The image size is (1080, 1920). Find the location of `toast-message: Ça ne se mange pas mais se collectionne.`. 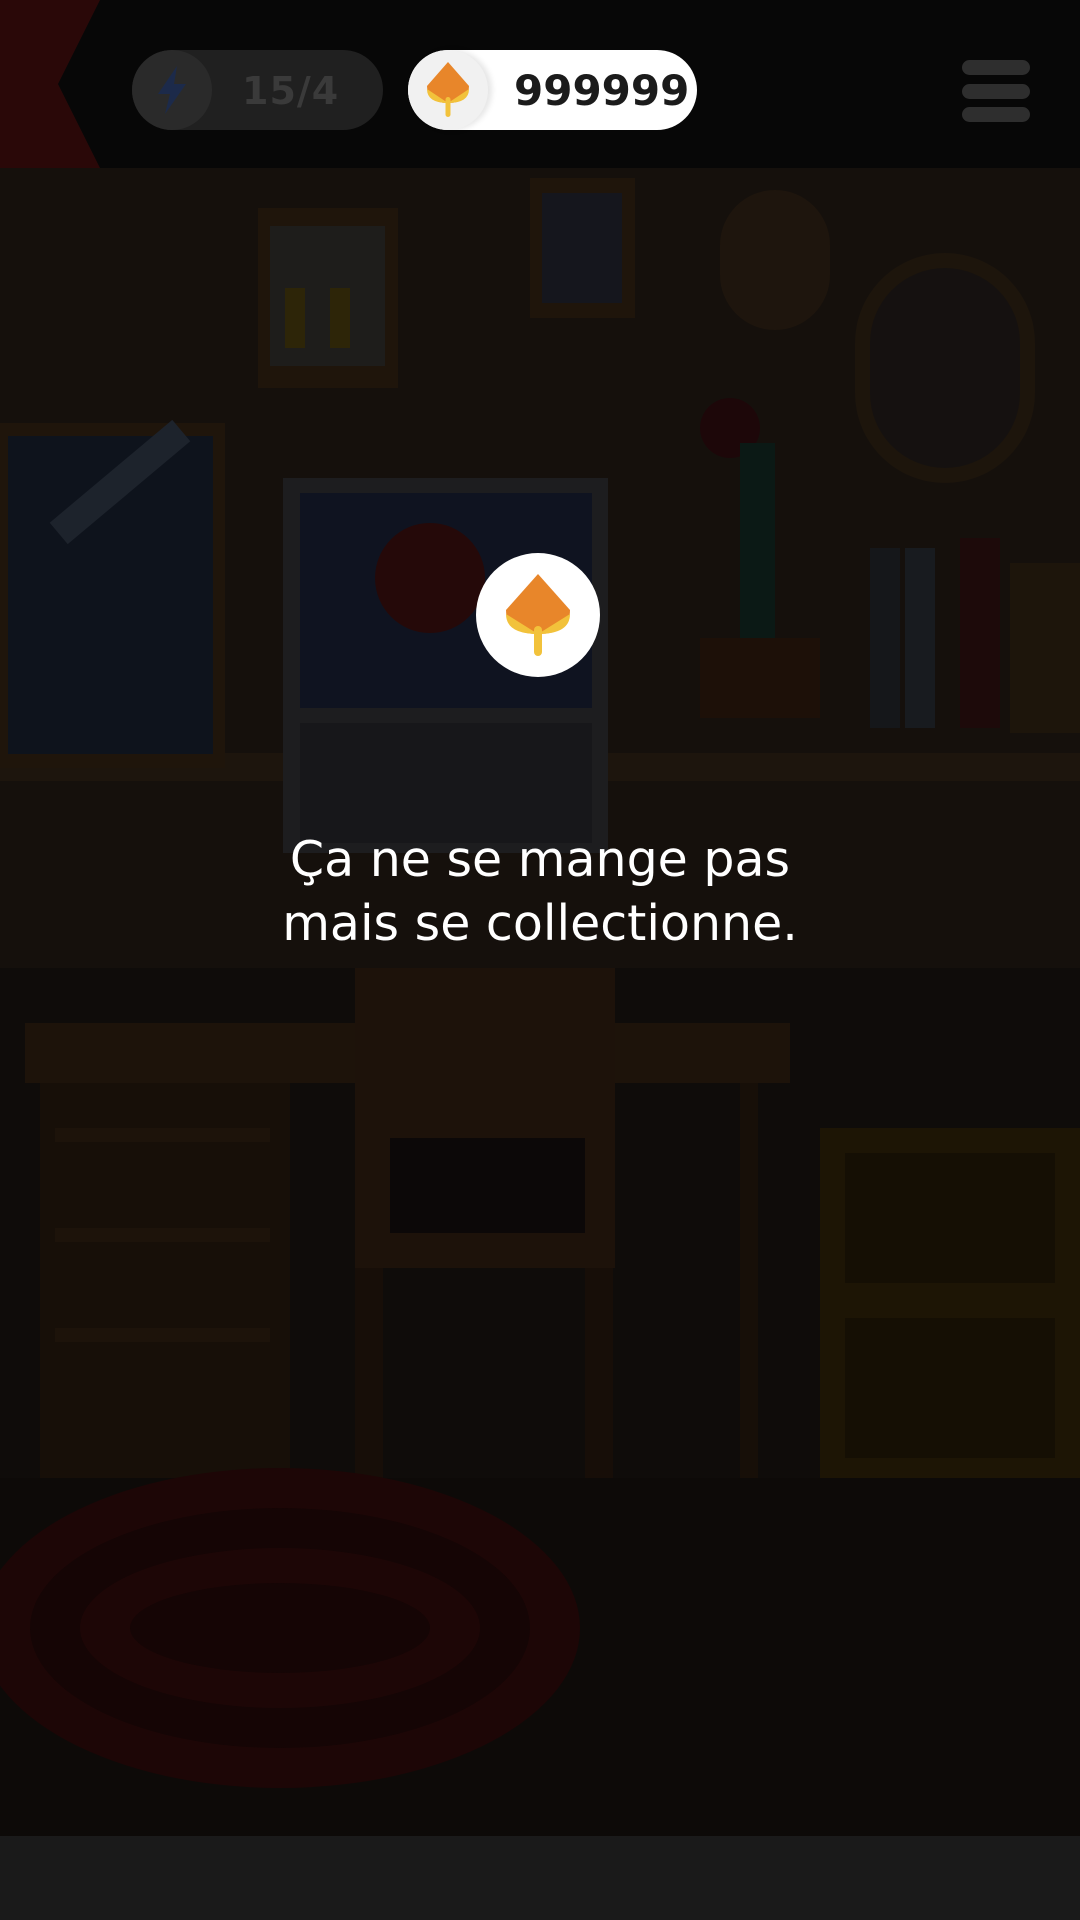

toast-message: Ça ne se mange pas mais se collectionne. is located at coordinates (540, 892).